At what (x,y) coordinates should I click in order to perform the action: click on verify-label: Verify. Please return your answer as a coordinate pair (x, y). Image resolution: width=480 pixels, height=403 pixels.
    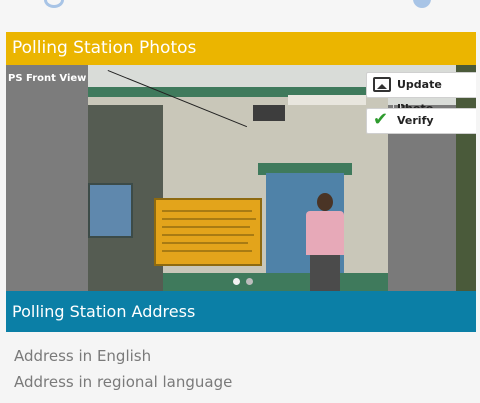
    Looking at the image, I should click on (415, 120).